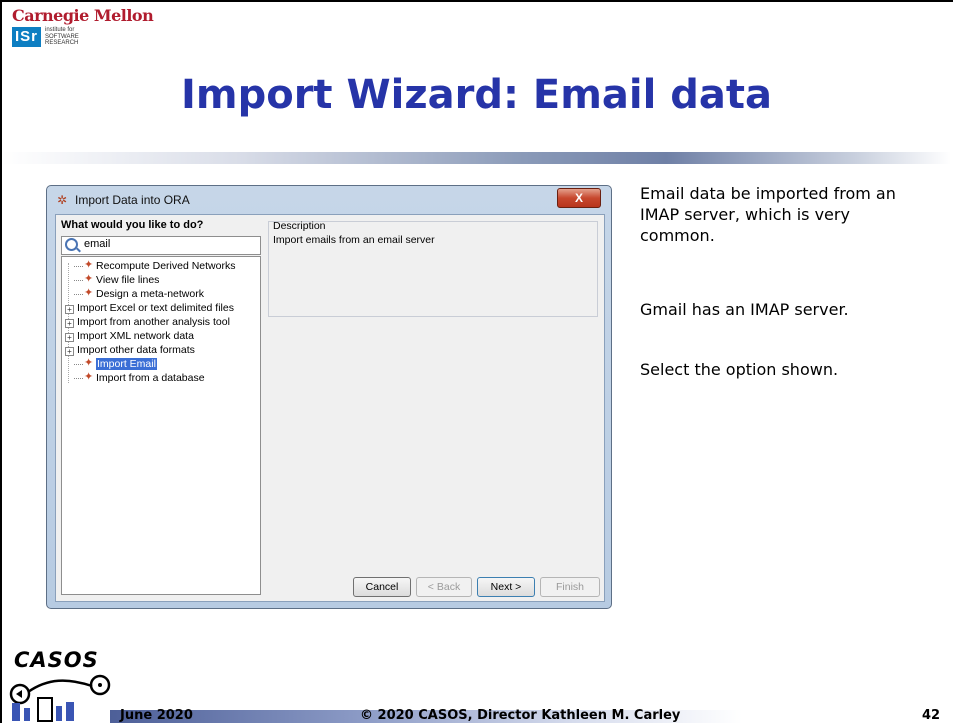 This screenshot has height=723, width=953. Describe the element at coordinates (135, 336) in the screenshot. I see `tree-item-label: Import XML network data` at that location.